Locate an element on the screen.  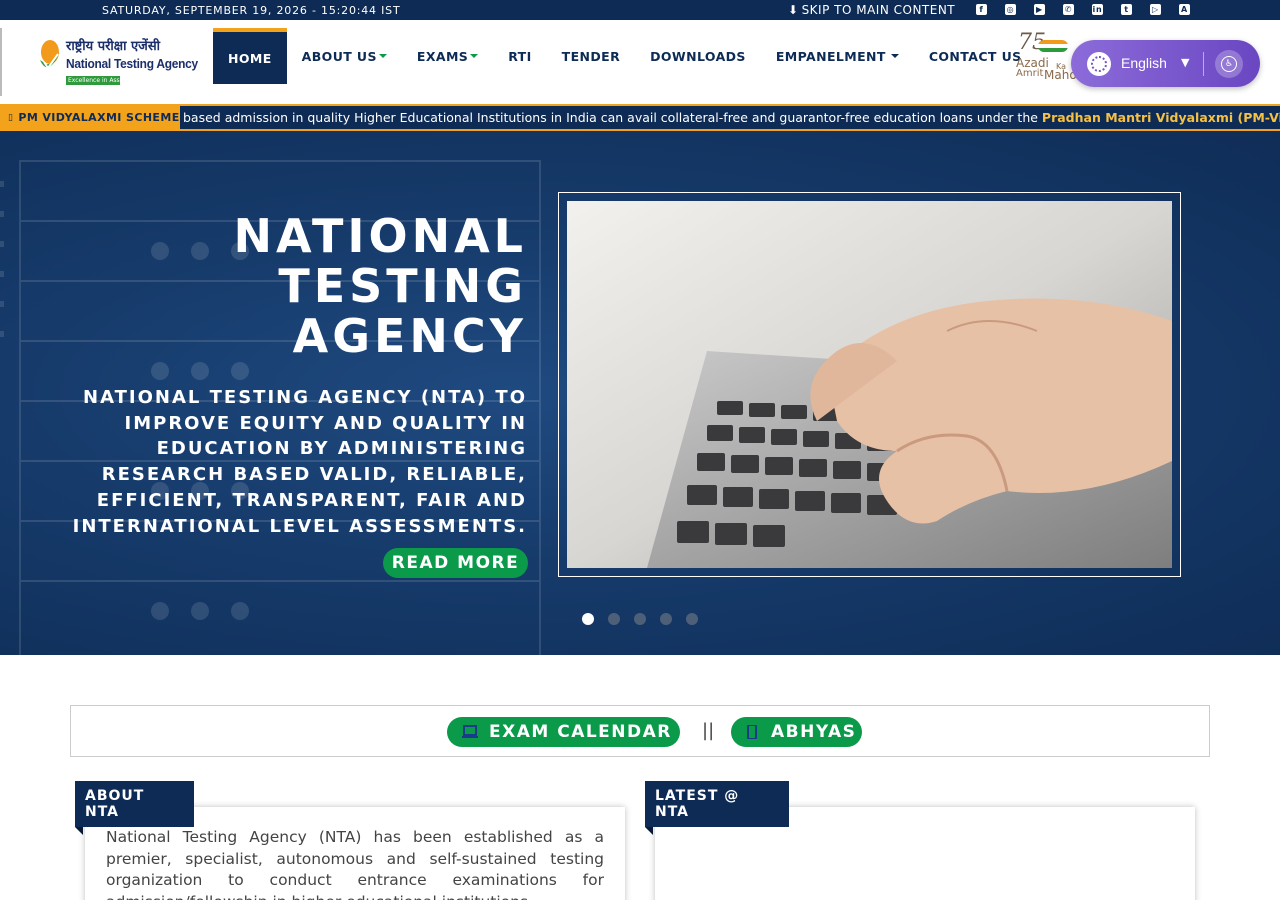
skip-to-main-link: ⬇ SKIP TO MAIN CONTENT is located at coordinates (871, 10).